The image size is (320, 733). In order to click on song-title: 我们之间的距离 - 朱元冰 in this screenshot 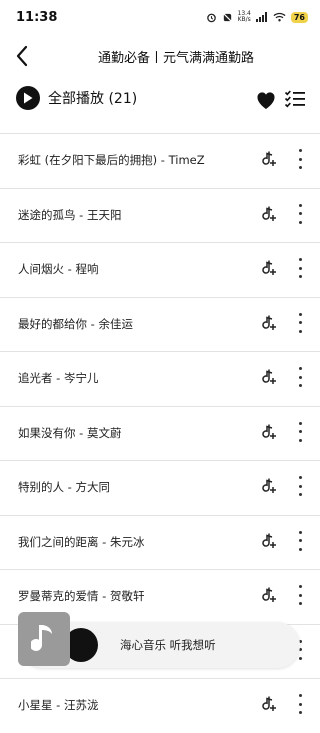, I will do `click(81, 541)`.